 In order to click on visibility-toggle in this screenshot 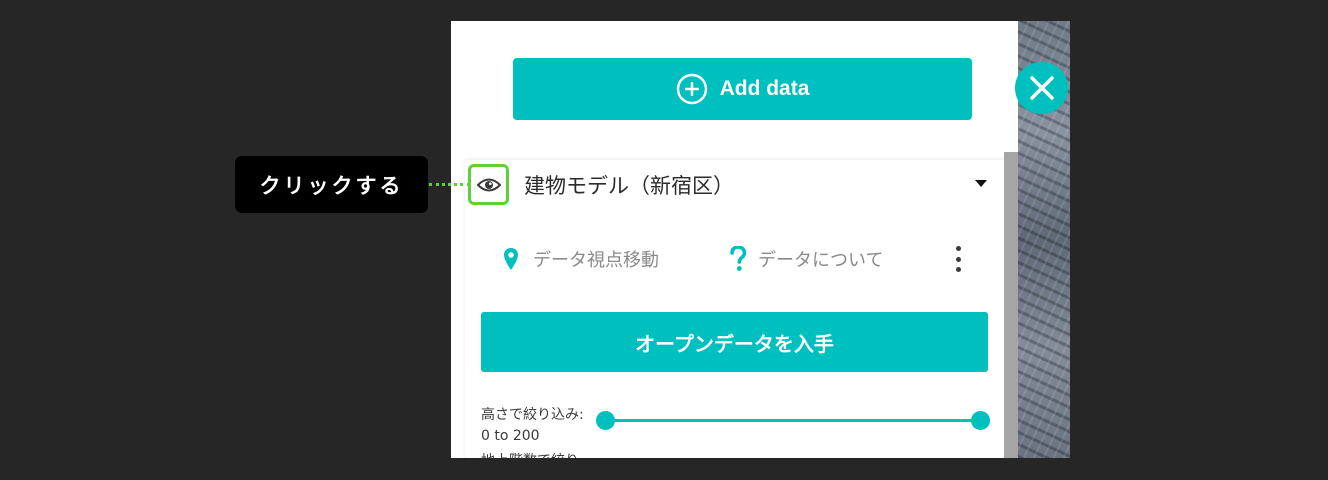, I will do `click(488, 184)`.